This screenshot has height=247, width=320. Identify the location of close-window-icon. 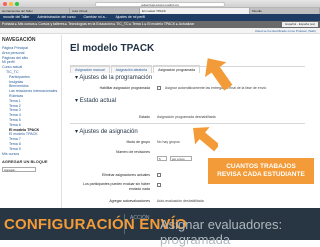
(5, 4).